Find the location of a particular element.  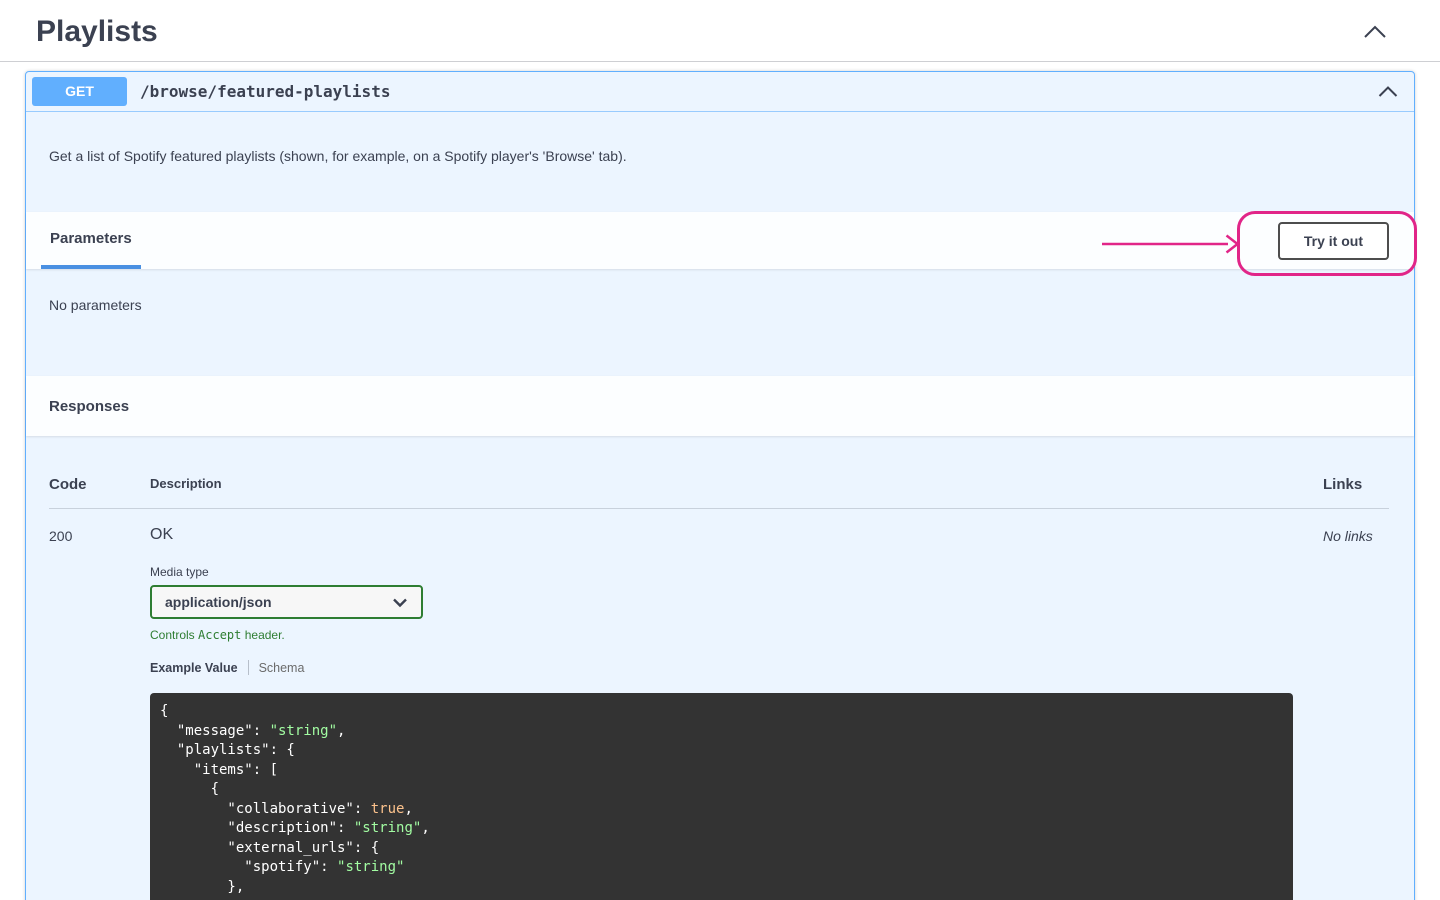

tab-schema: Schema is located at coordinates (282, 668).